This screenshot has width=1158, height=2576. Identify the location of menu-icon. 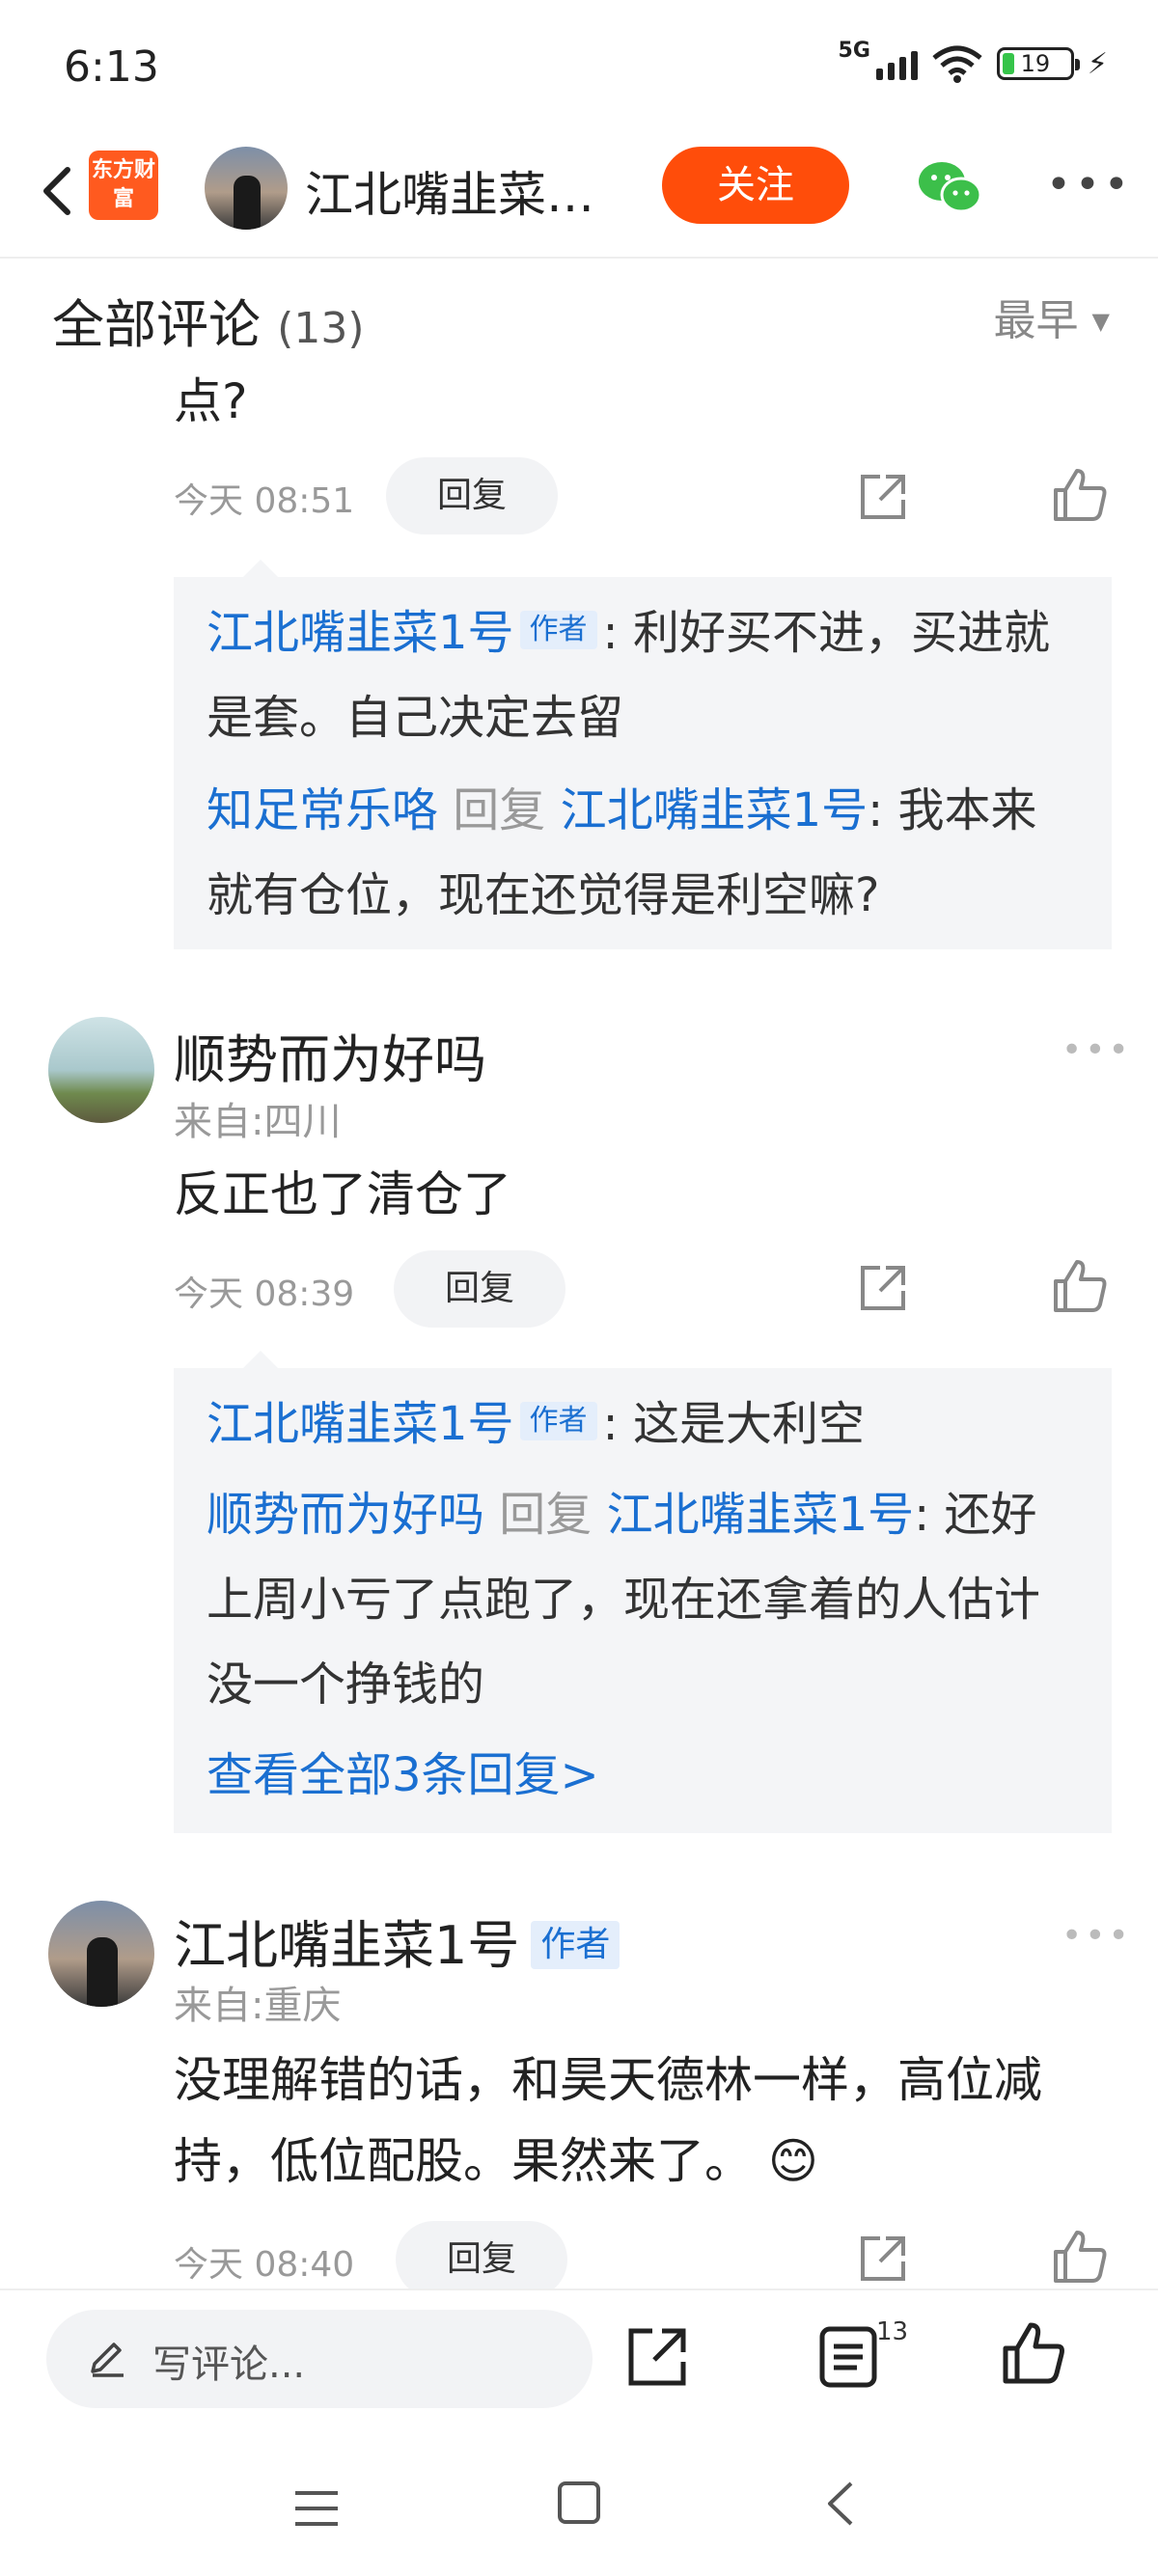
(316, 2509).